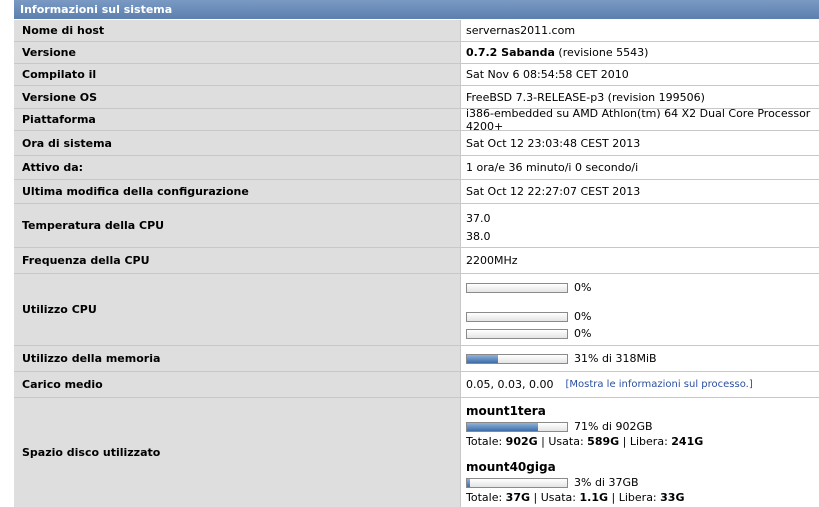 The height and width of the screenshot is (507, 819). Describe the element at coordinates (492, 260) in the screenshot. I see `value-cpufreq: 2200MHz` at that location.